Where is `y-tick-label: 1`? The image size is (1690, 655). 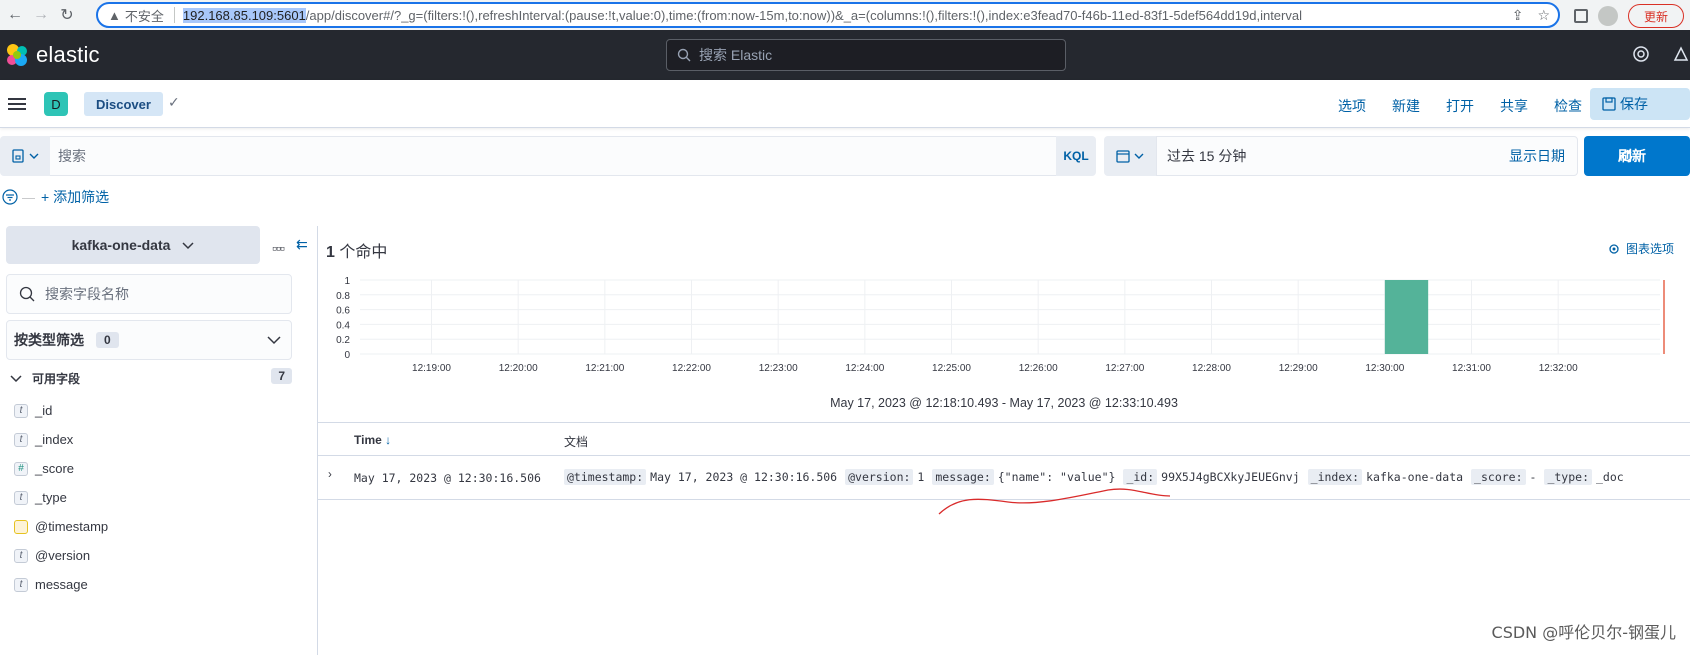
y-tick-label: 1 is located at coordinates (347, 281).